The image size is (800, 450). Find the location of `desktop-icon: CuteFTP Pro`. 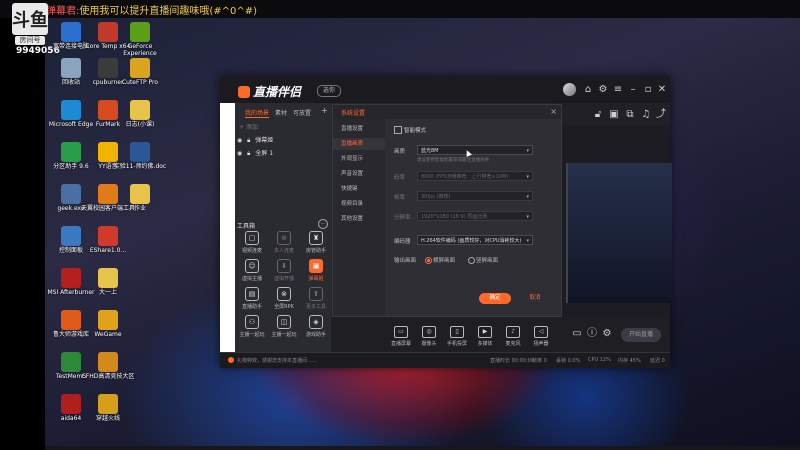

desktop-icon: CuteFTP Pro is located at coordinates (140, 72).